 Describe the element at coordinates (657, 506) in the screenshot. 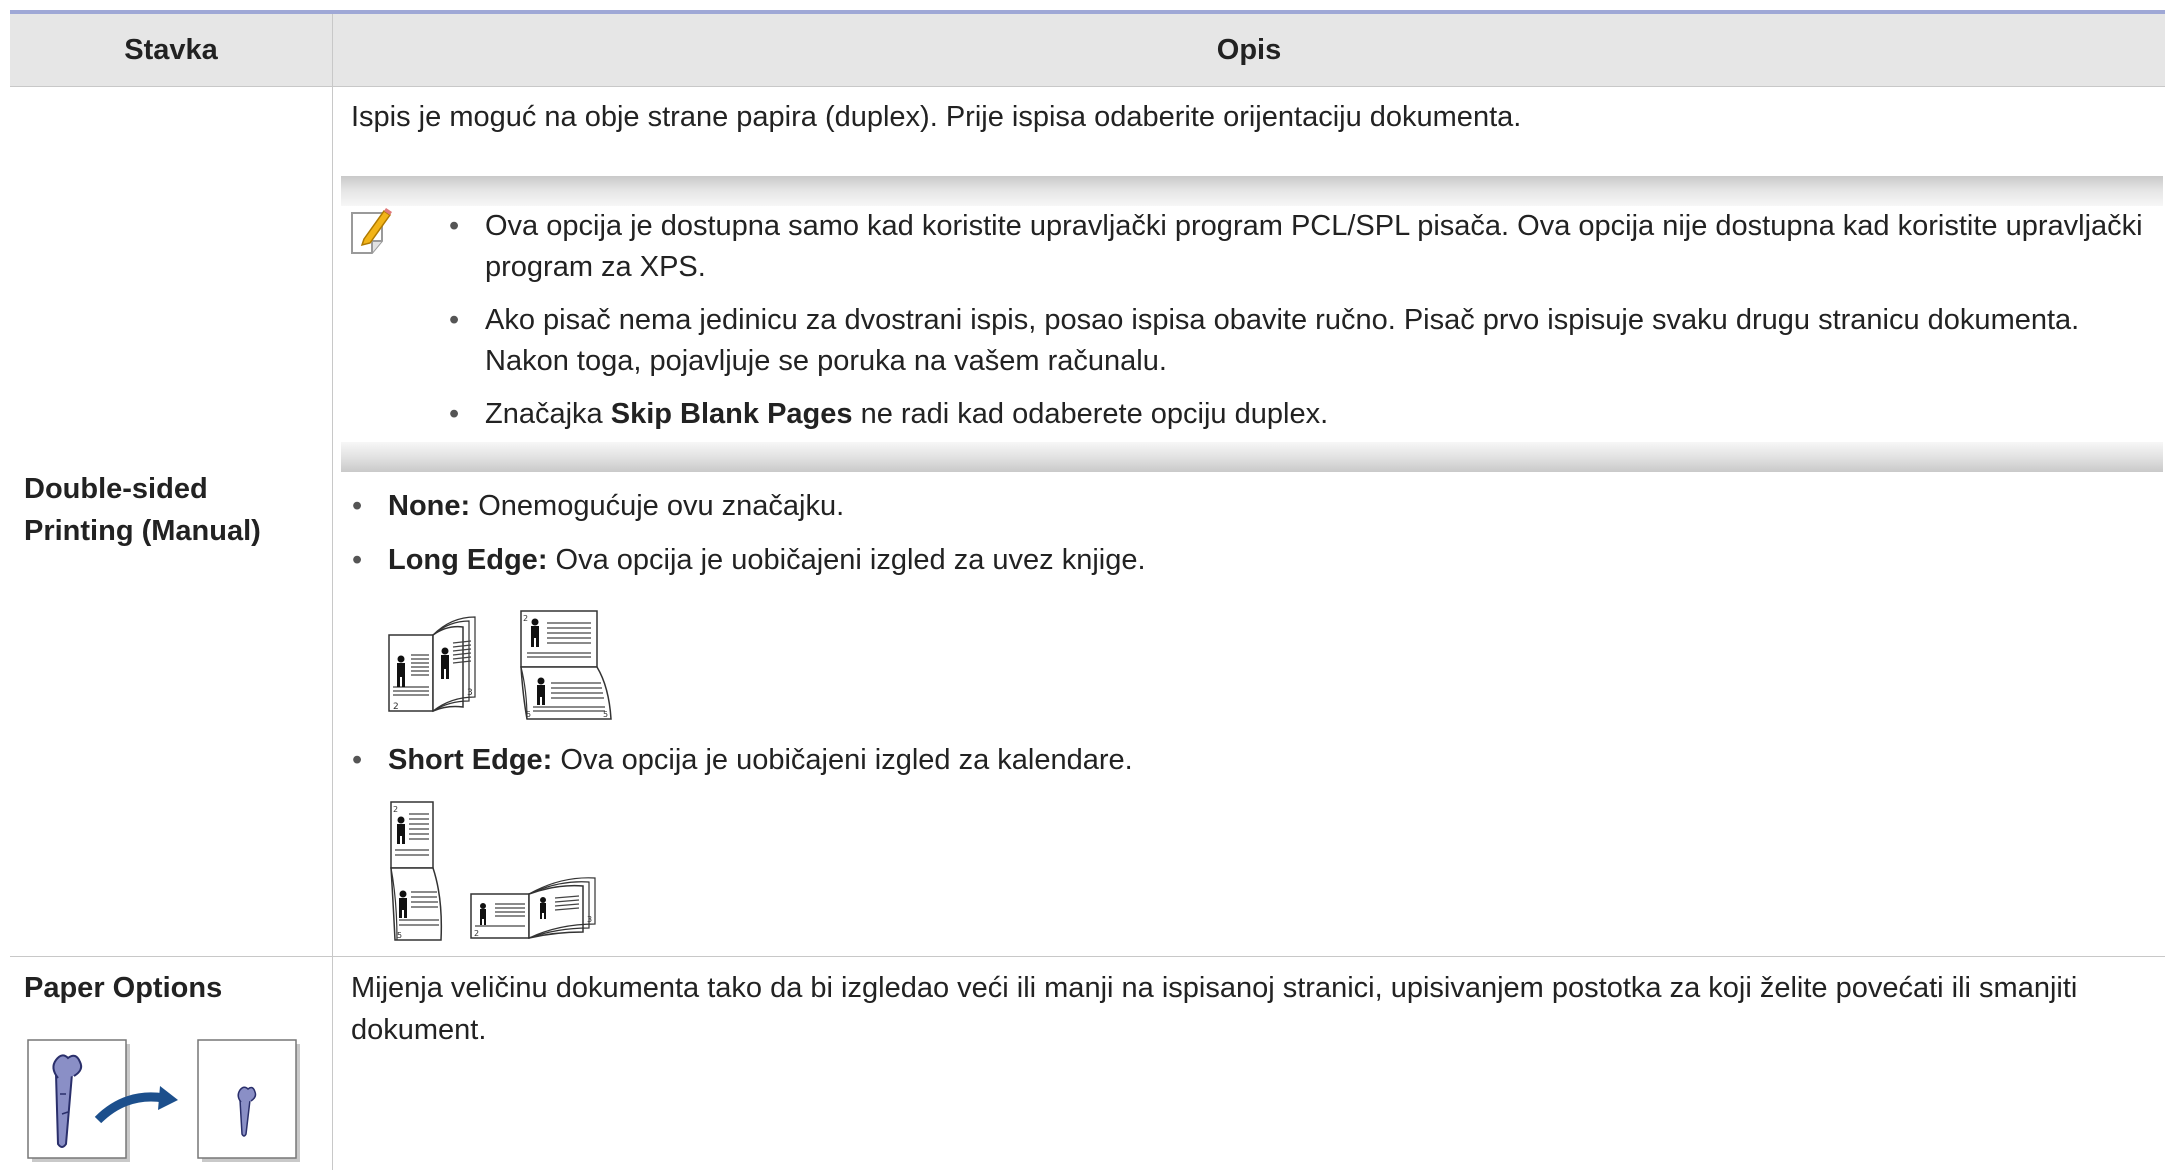

I see `option-text: Onemogućuje ovu značajku.` at that location.